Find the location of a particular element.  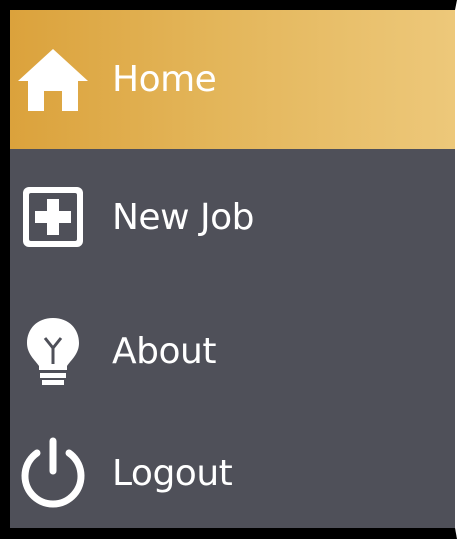

power-icon is located at coordinates (53, 473).